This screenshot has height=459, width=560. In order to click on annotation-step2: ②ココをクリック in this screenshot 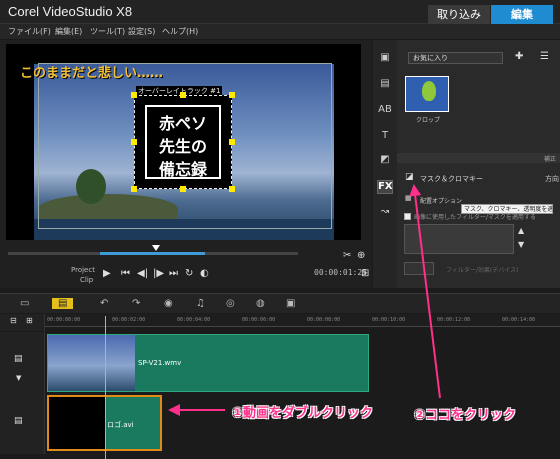, I will do `click(465, 415)`.